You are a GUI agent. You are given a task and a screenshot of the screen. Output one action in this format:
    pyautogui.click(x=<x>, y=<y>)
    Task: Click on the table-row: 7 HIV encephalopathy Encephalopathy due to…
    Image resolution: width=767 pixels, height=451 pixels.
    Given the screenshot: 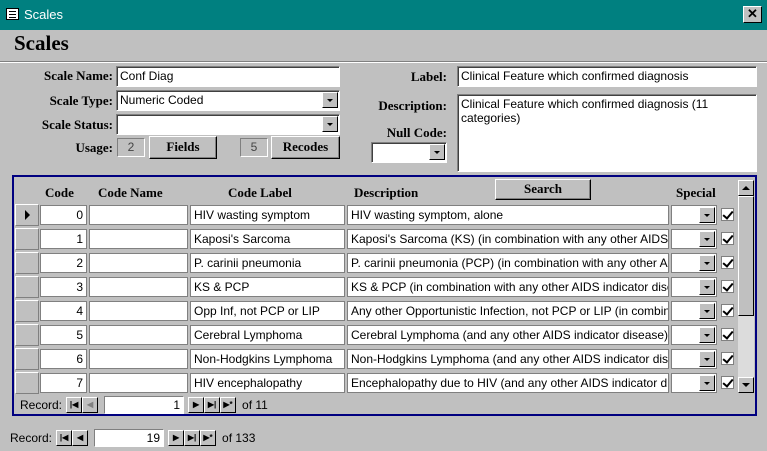 What is the action you would take?
    pyautogui.click(x=376, y=383)
    